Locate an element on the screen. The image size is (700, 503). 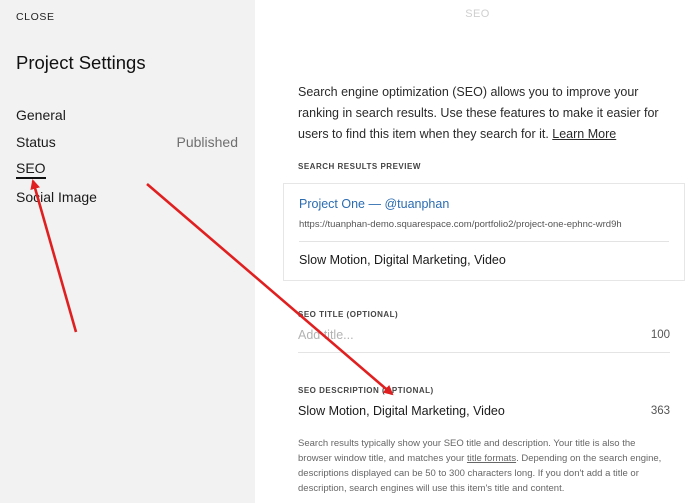
panel-header: SEO is located at coordinates (477, 14).